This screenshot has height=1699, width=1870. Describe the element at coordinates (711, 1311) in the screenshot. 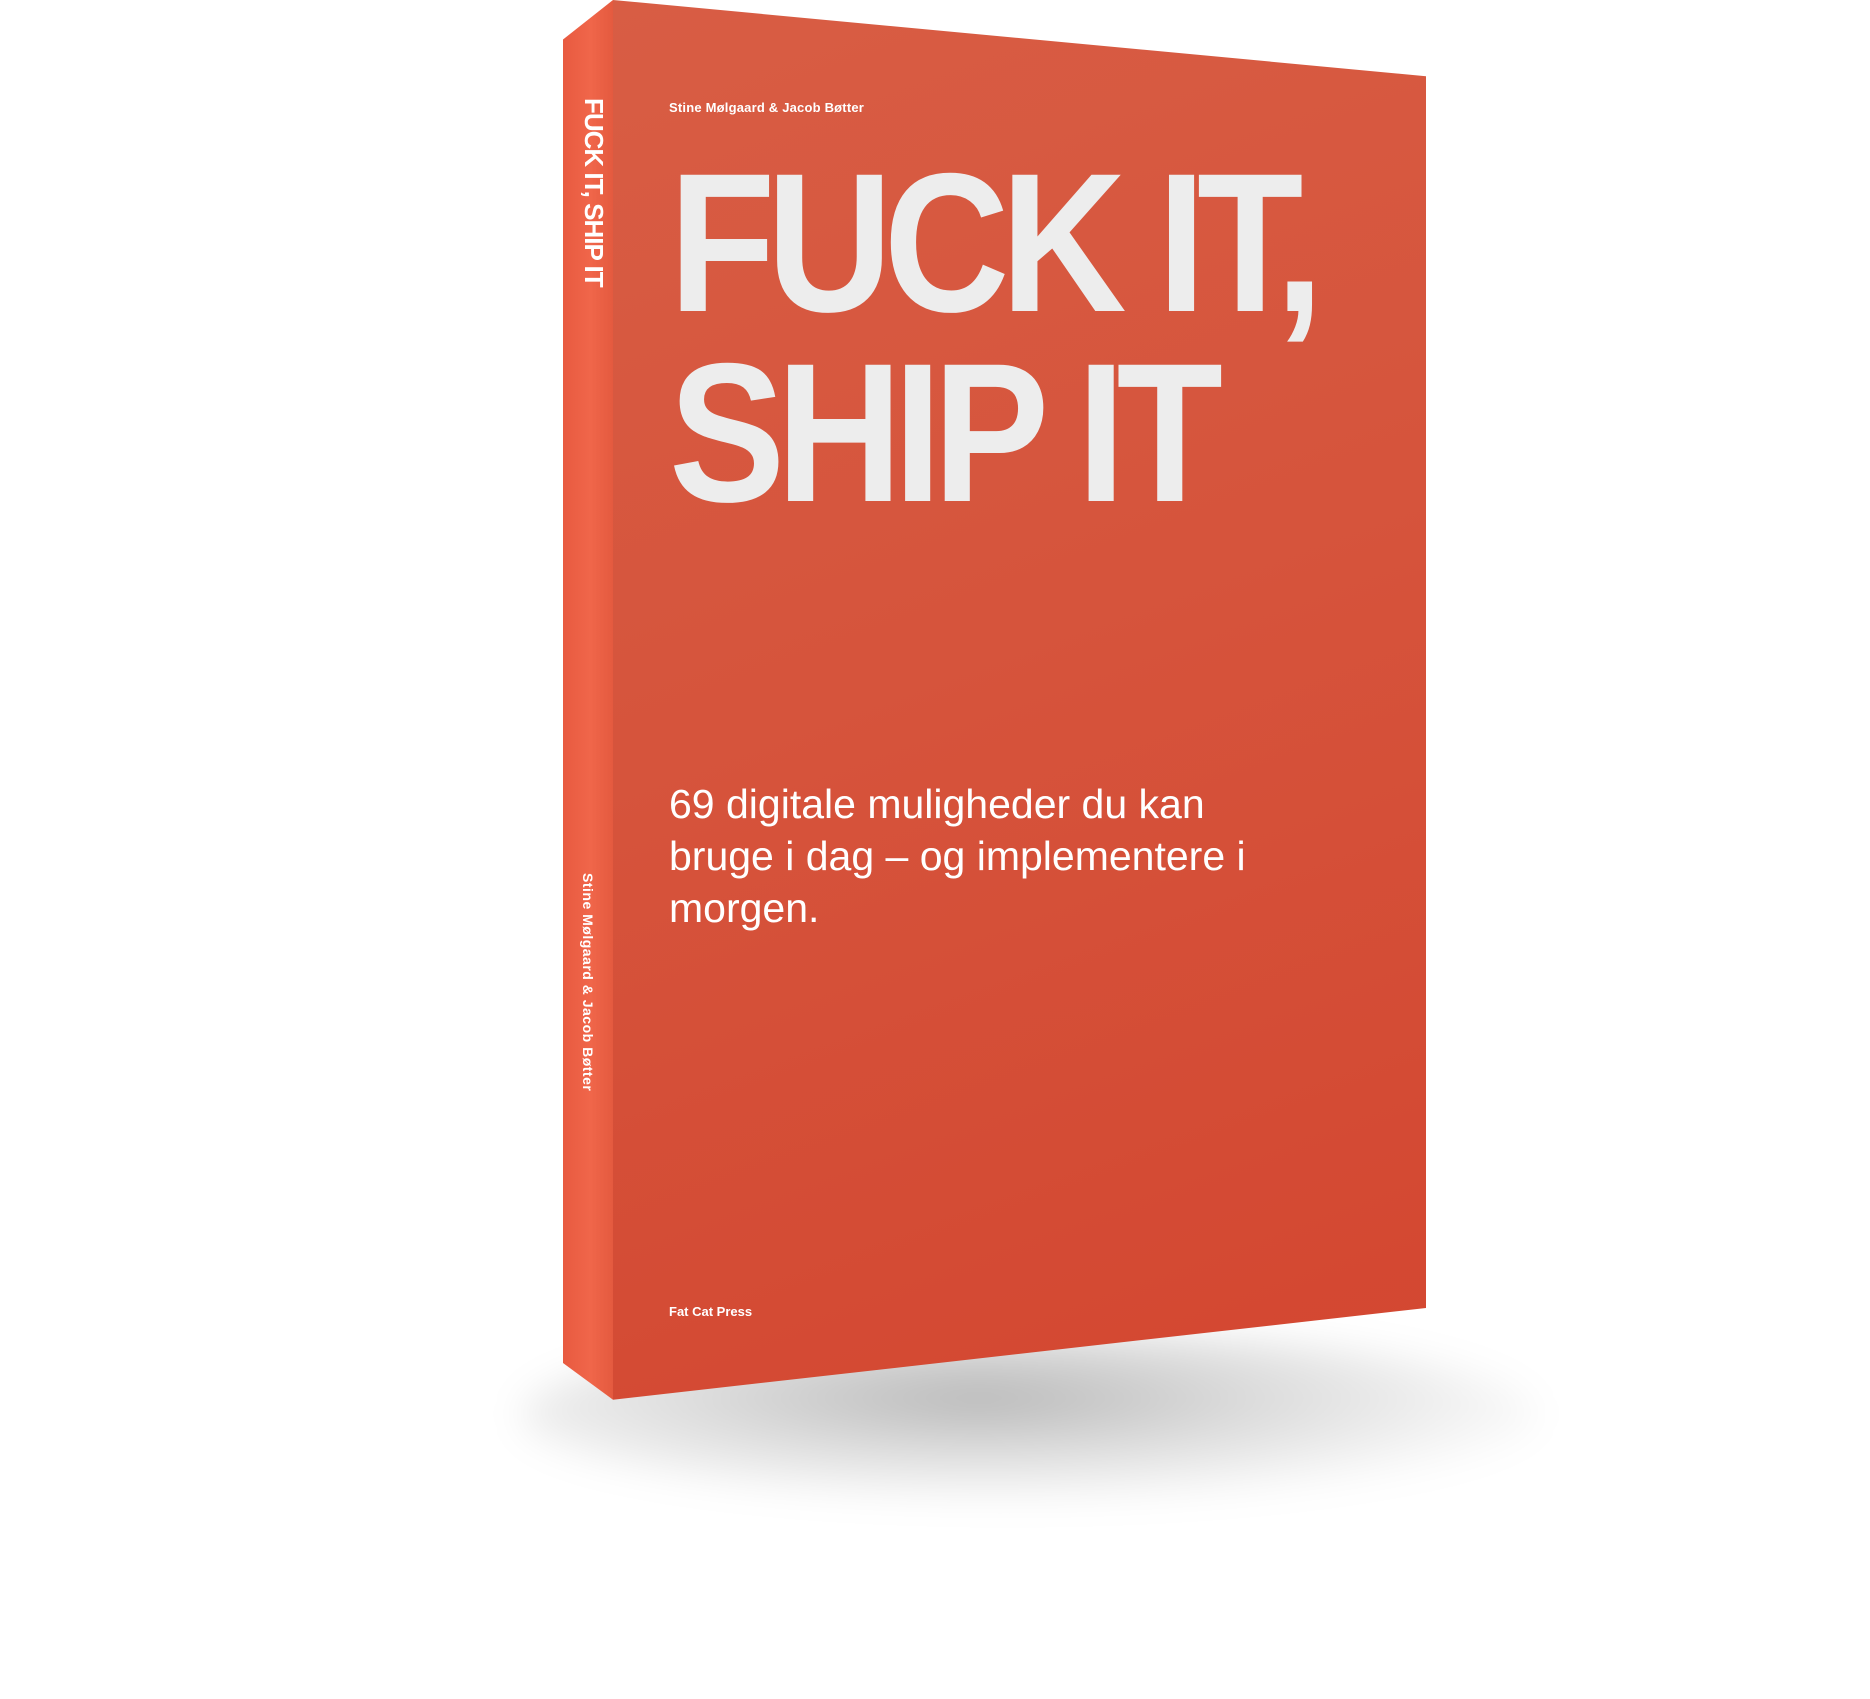

I see `cover-publisher: Fat Cat Press` at that location.